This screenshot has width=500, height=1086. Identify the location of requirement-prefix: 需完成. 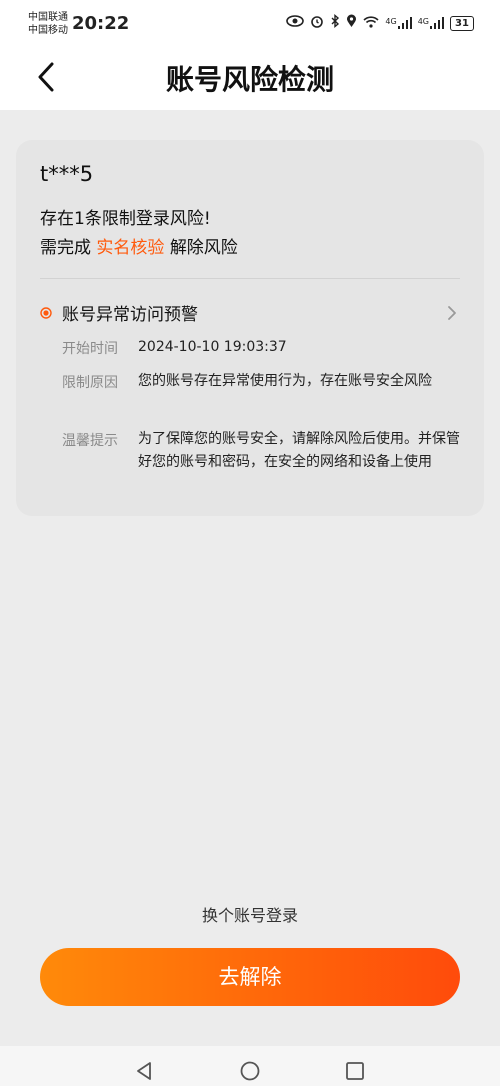
(65, 248).